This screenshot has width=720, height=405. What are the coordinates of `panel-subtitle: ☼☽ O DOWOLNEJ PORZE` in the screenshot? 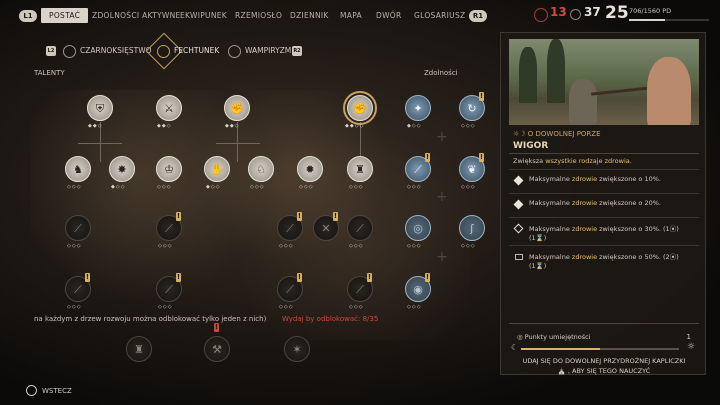 It's located at (557, 134).